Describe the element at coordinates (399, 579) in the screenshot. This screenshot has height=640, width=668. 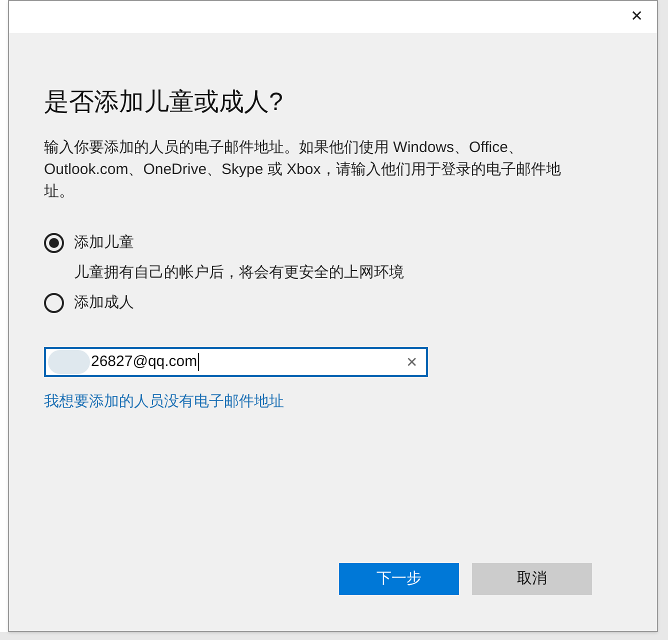
I see `next-button: 下一步` at that location.